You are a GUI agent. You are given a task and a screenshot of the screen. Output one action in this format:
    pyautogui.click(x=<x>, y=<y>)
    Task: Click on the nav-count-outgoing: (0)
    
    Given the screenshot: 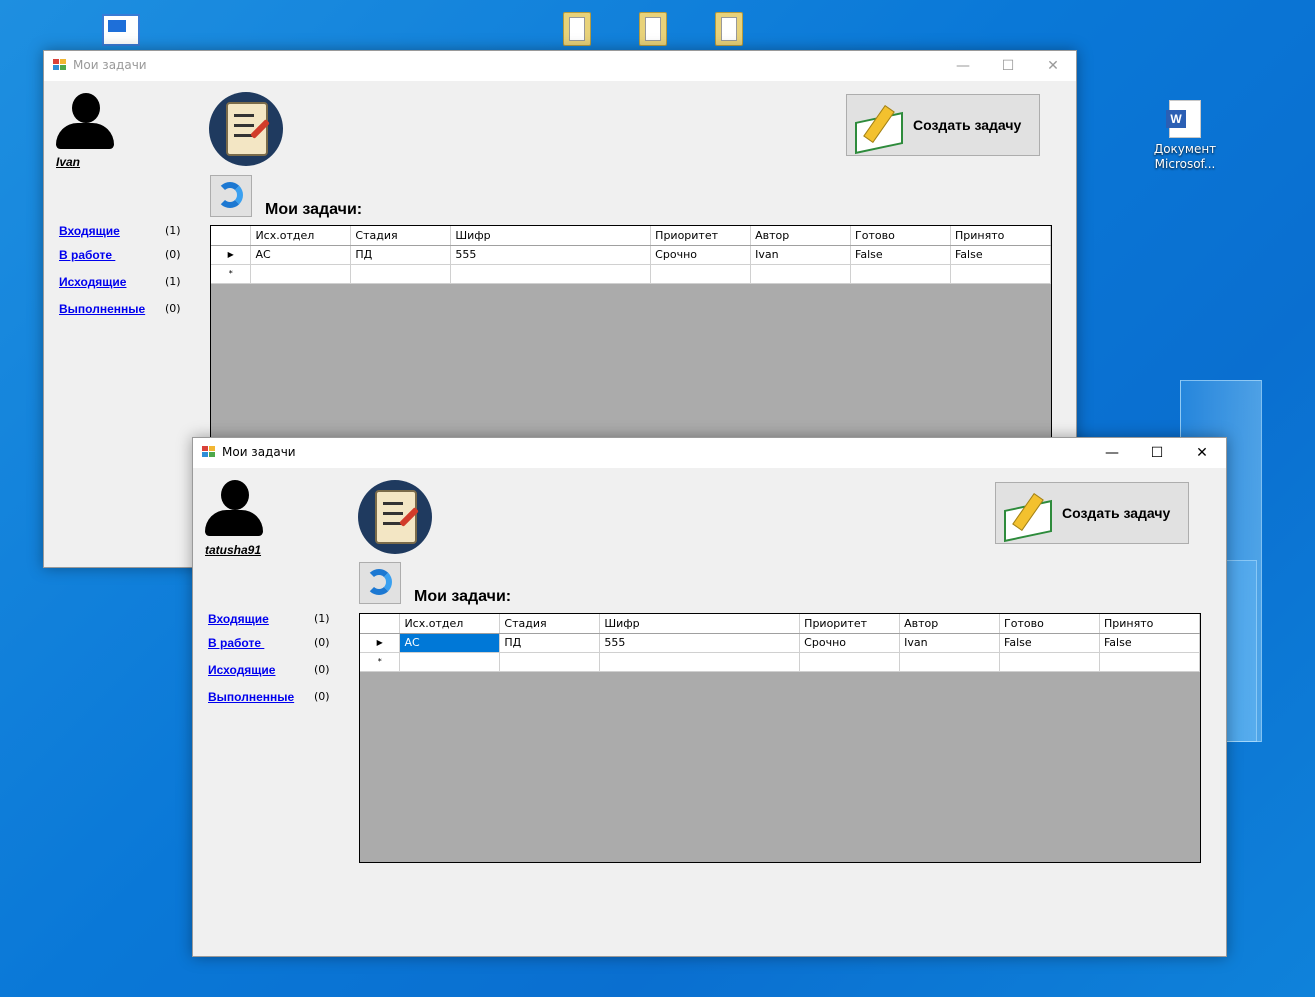 What is the action you would take?
    pyautogui.click(x=322, y=669)
    